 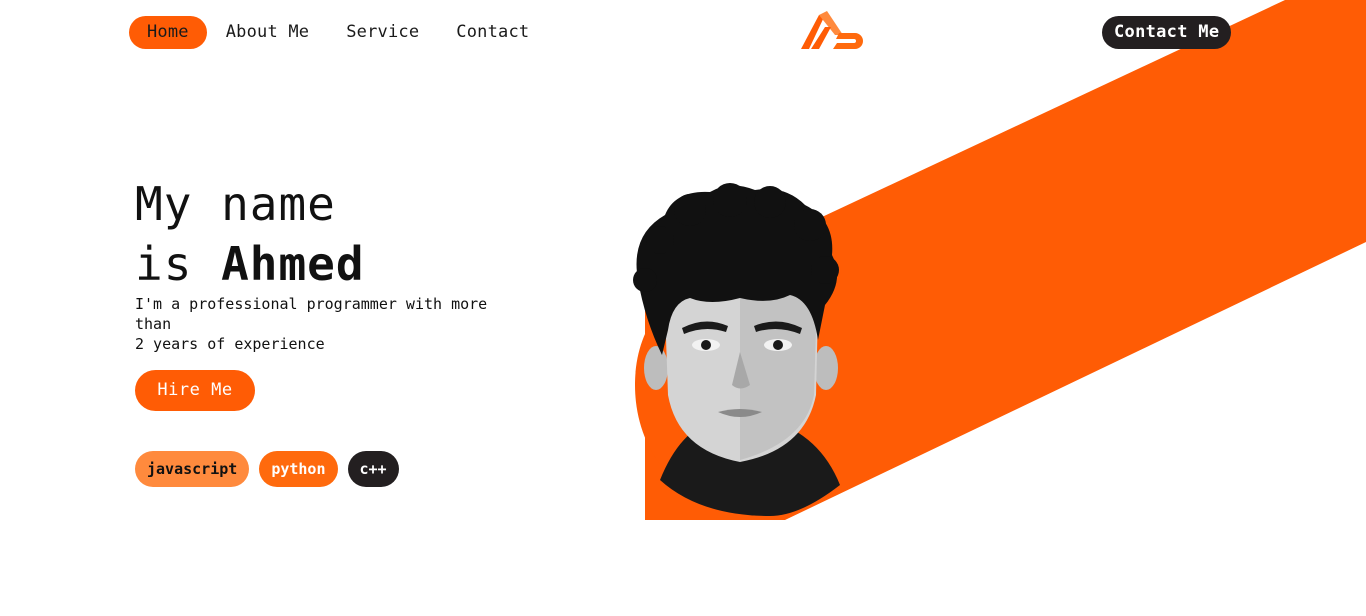 What do you see at coordinates (230, 344) in the screenshot?
I see `tagline-line2: 2 years of experience` at bounding box center [230, 344].